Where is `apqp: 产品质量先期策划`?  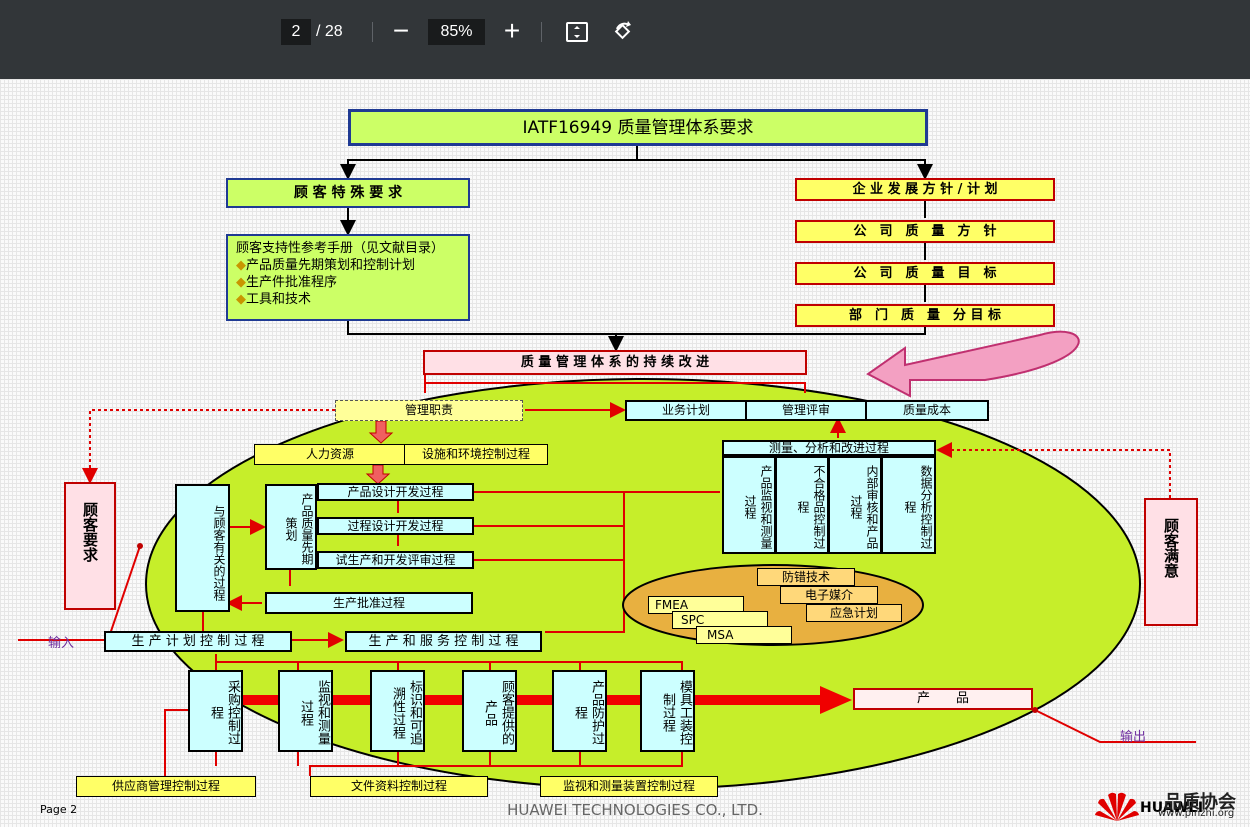
apqp: 产品质量先期策划 is located at coordinates (291, 527).